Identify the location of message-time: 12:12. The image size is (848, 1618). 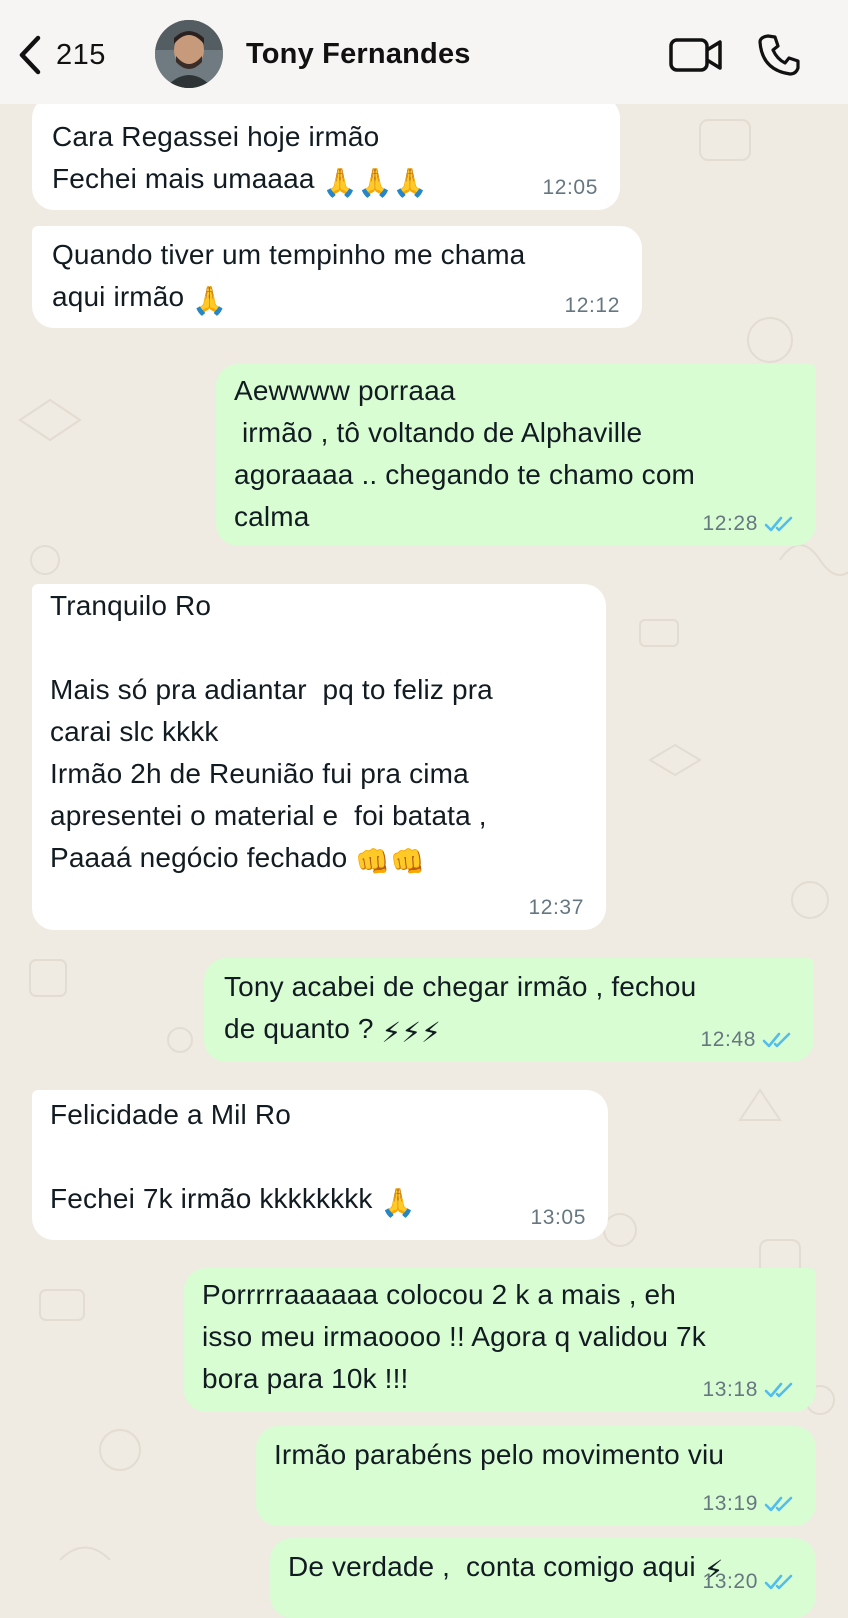
(592, 305).